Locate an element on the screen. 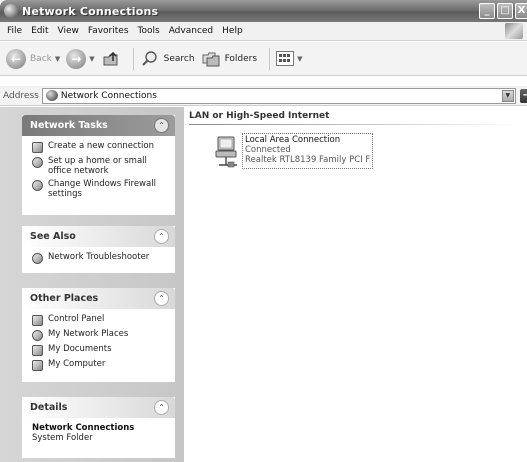 Image resolution: width=527 pixels, height=462 pixels. go-button: ➜ Go is located at coordinates (523, 95).